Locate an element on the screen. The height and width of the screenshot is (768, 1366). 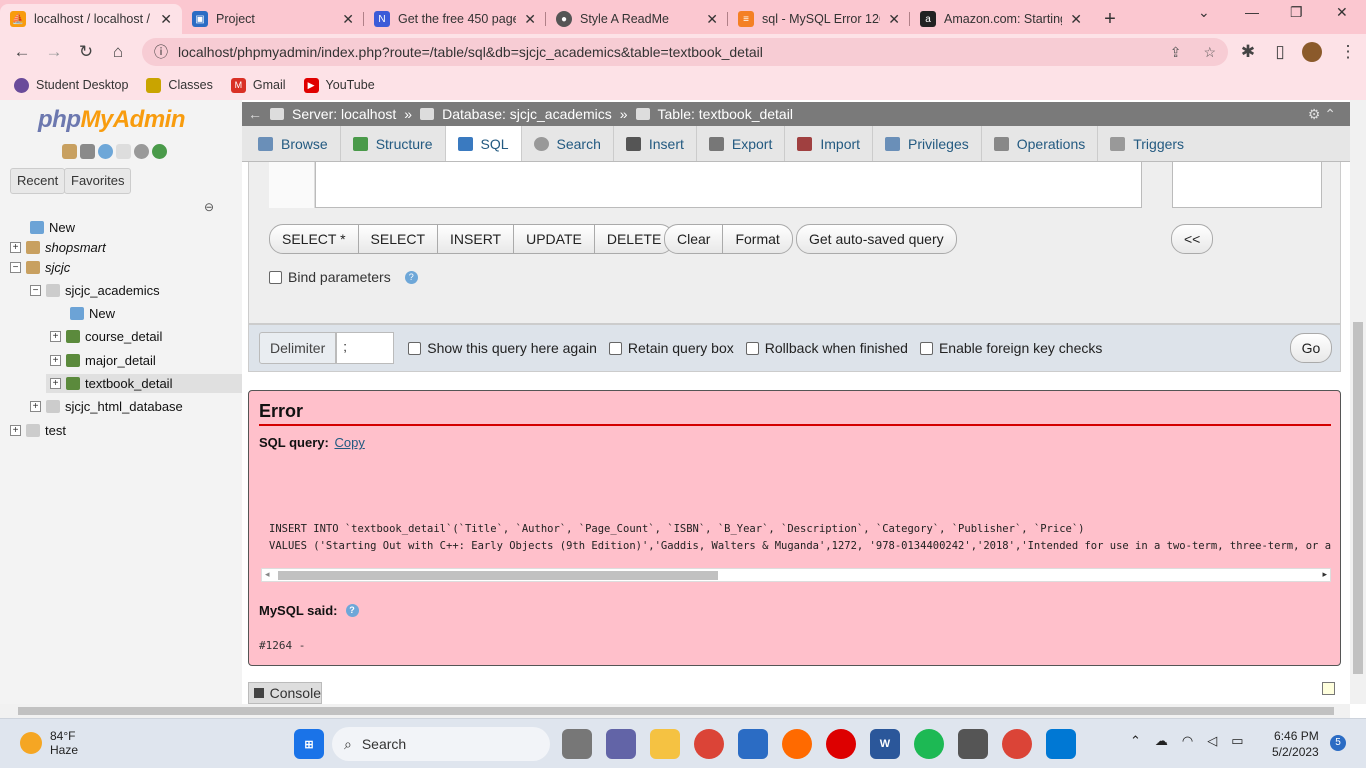
browser-tab: a Amazon.com: Starting ✕ is located at coordinates (1001, 19).